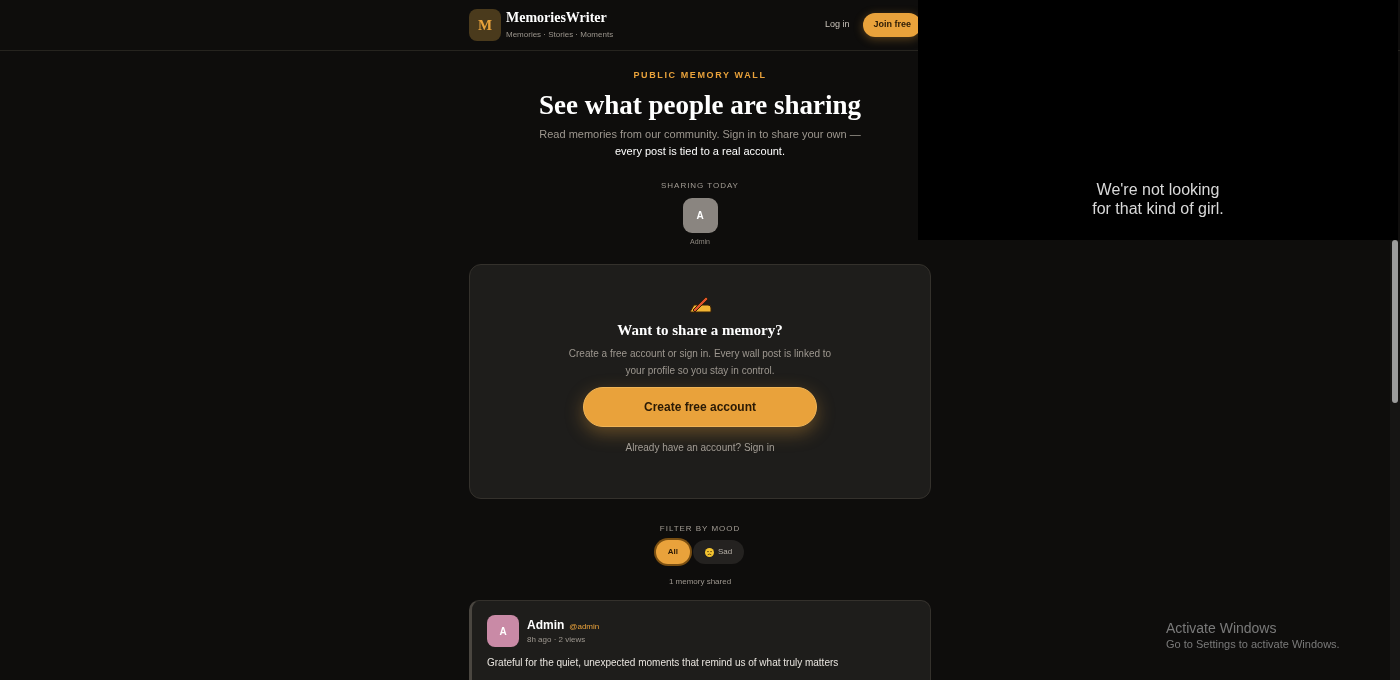 The width and height of the screenshot is (1400, 680). Describe the element at coordinates (1158, 120) in the screenshot. I see `video-player: We're not looking for that kind of girl.` at that location.